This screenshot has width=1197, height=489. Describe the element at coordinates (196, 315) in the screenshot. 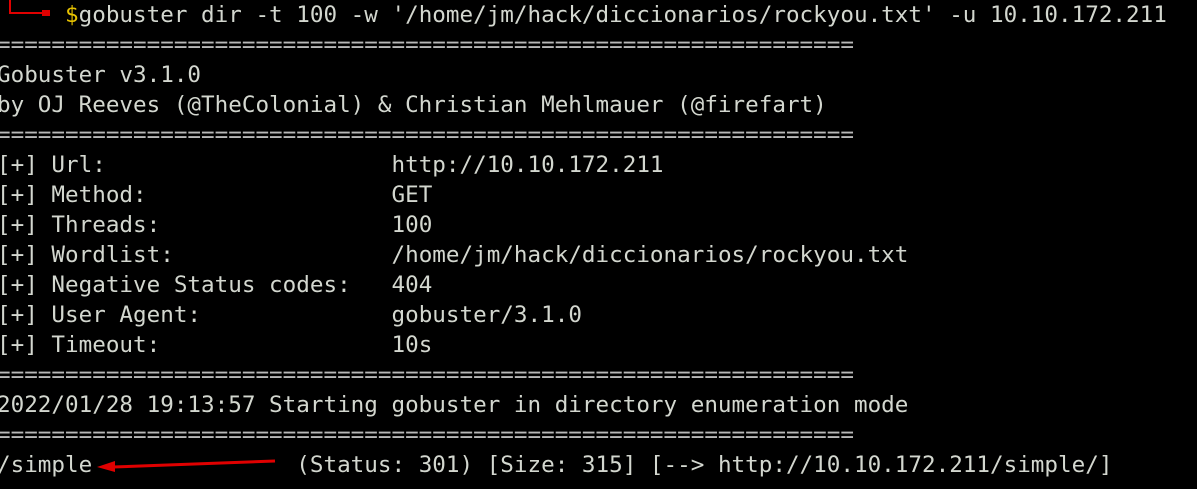

I see `config-label: [+] User Agent:` at that location.